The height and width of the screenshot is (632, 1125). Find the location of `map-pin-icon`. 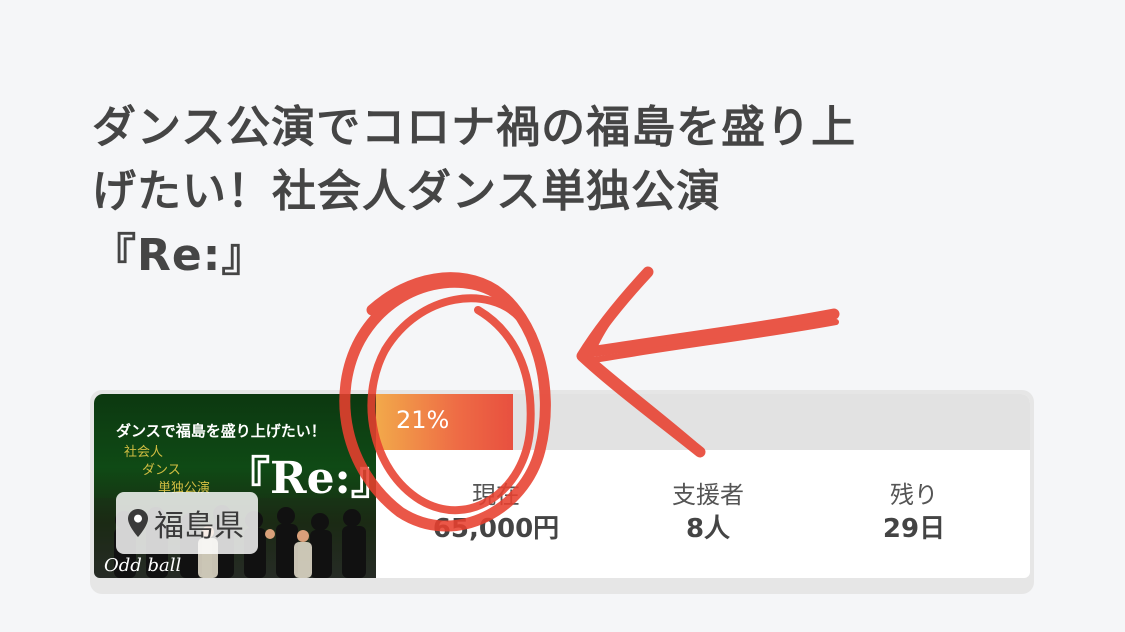

map-pin-icon is located at coordinates (138, 523).